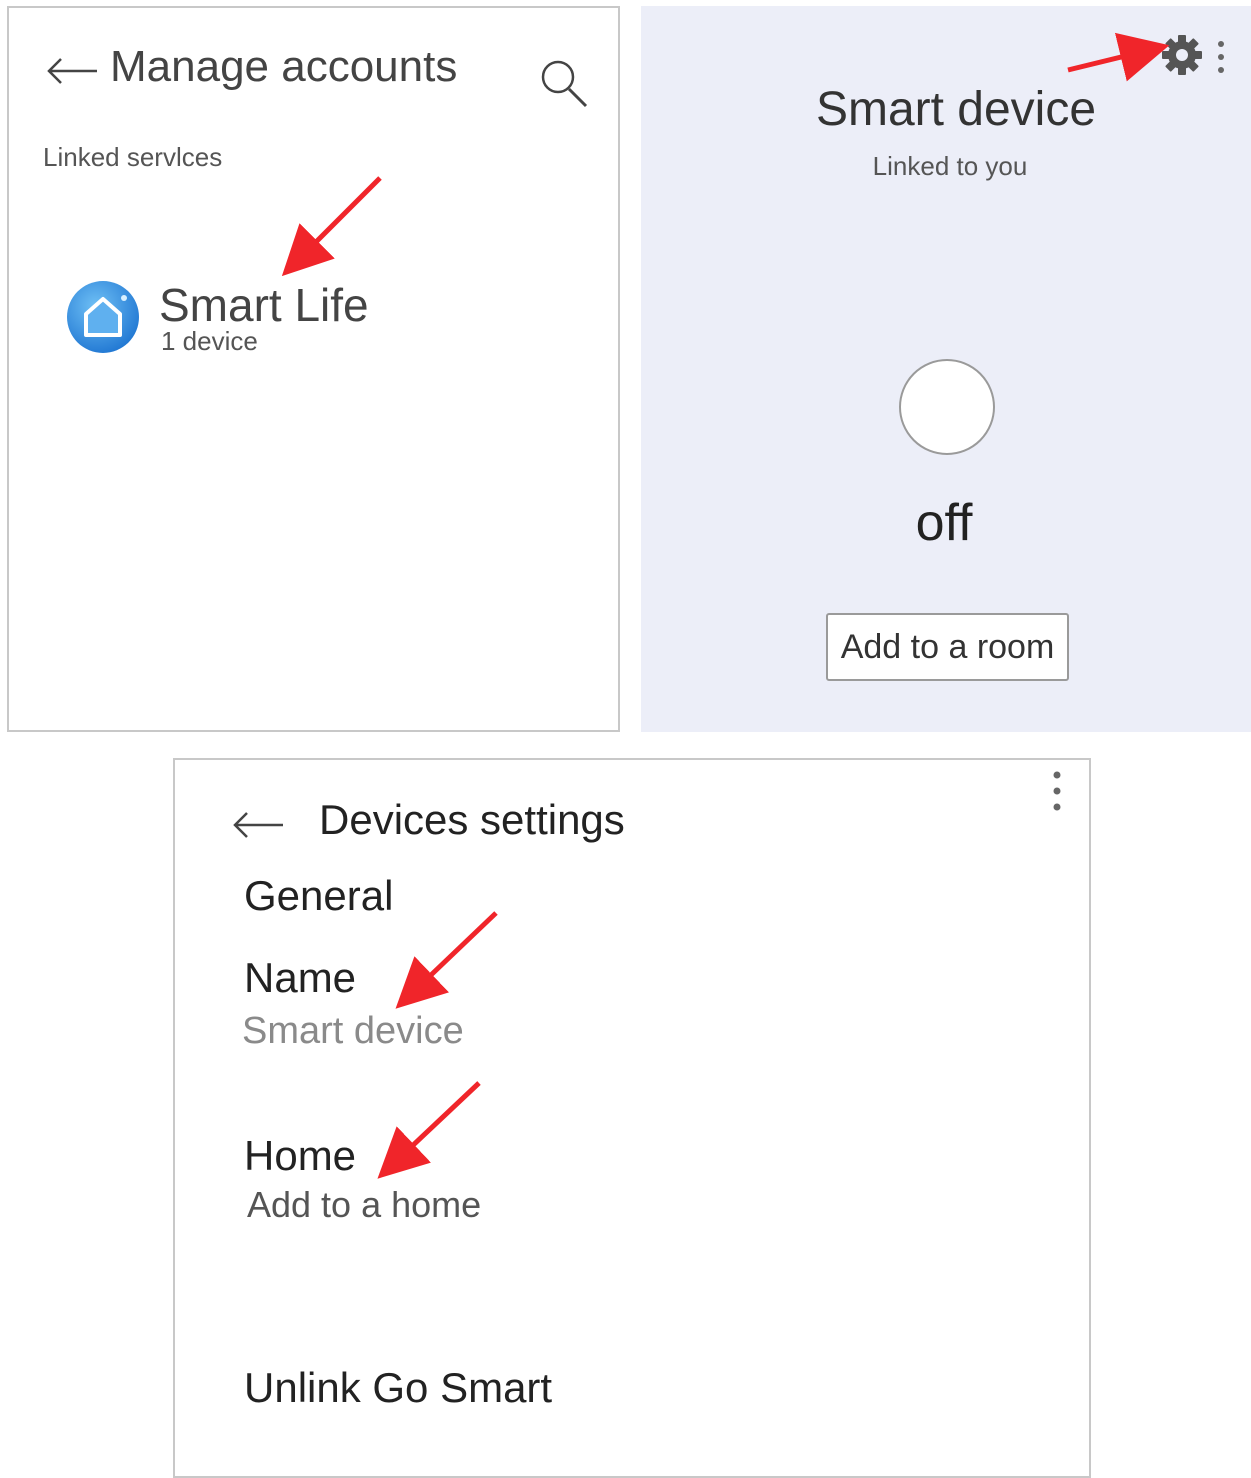  Describe the element at coordinates (209, 341) in the screenshot. I see `service-device-count: 1 device` at that location.